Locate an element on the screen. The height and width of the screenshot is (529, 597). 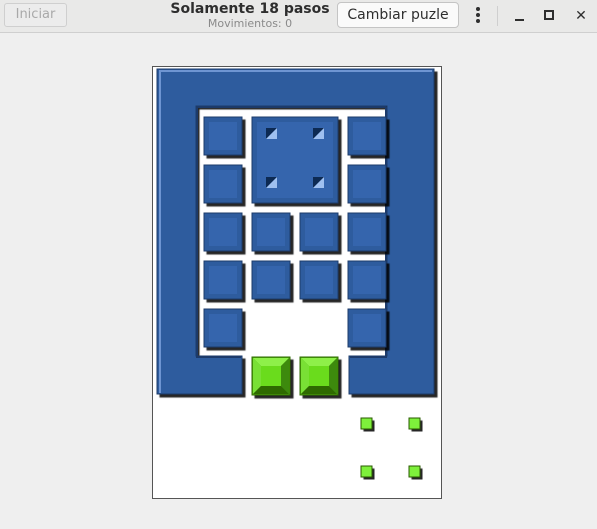
big-block is located at coordinates (295, 160).